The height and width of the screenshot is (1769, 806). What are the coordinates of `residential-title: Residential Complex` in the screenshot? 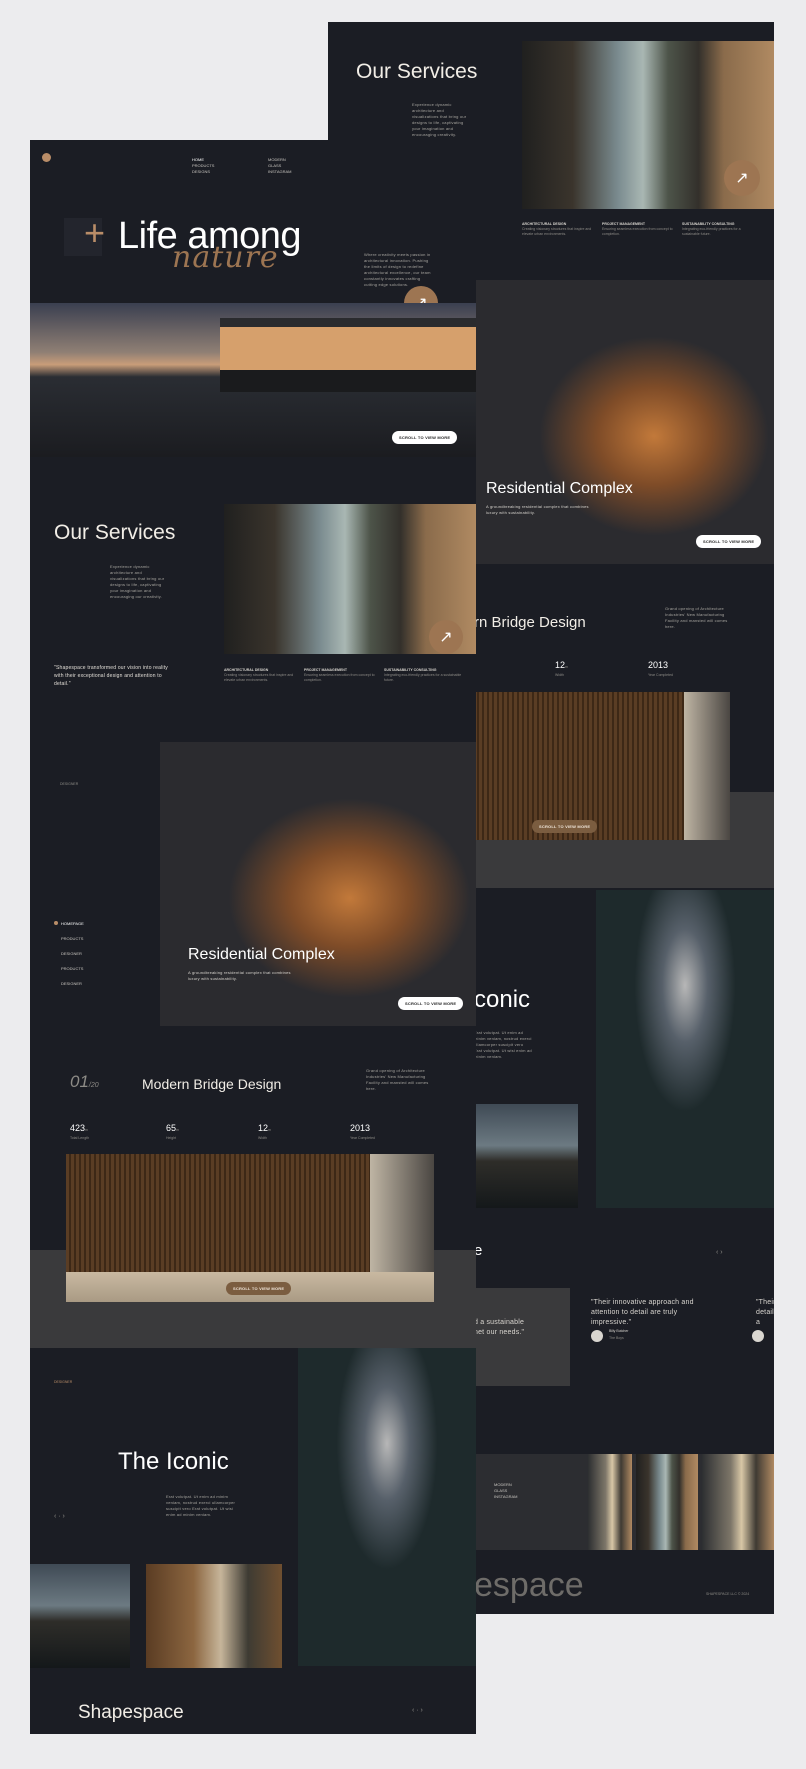 It's located at (261, 954).